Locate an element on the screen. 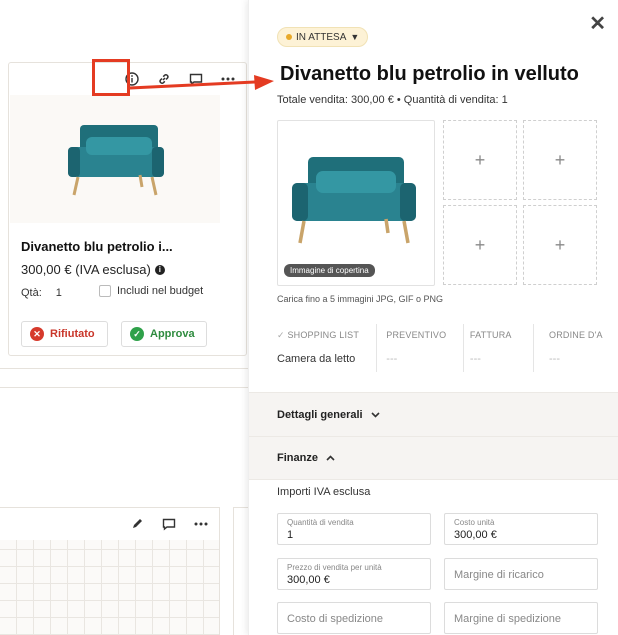 The height and width of the screenshot is (635, 618). pencil-icon is located at coordinates (137, 524).